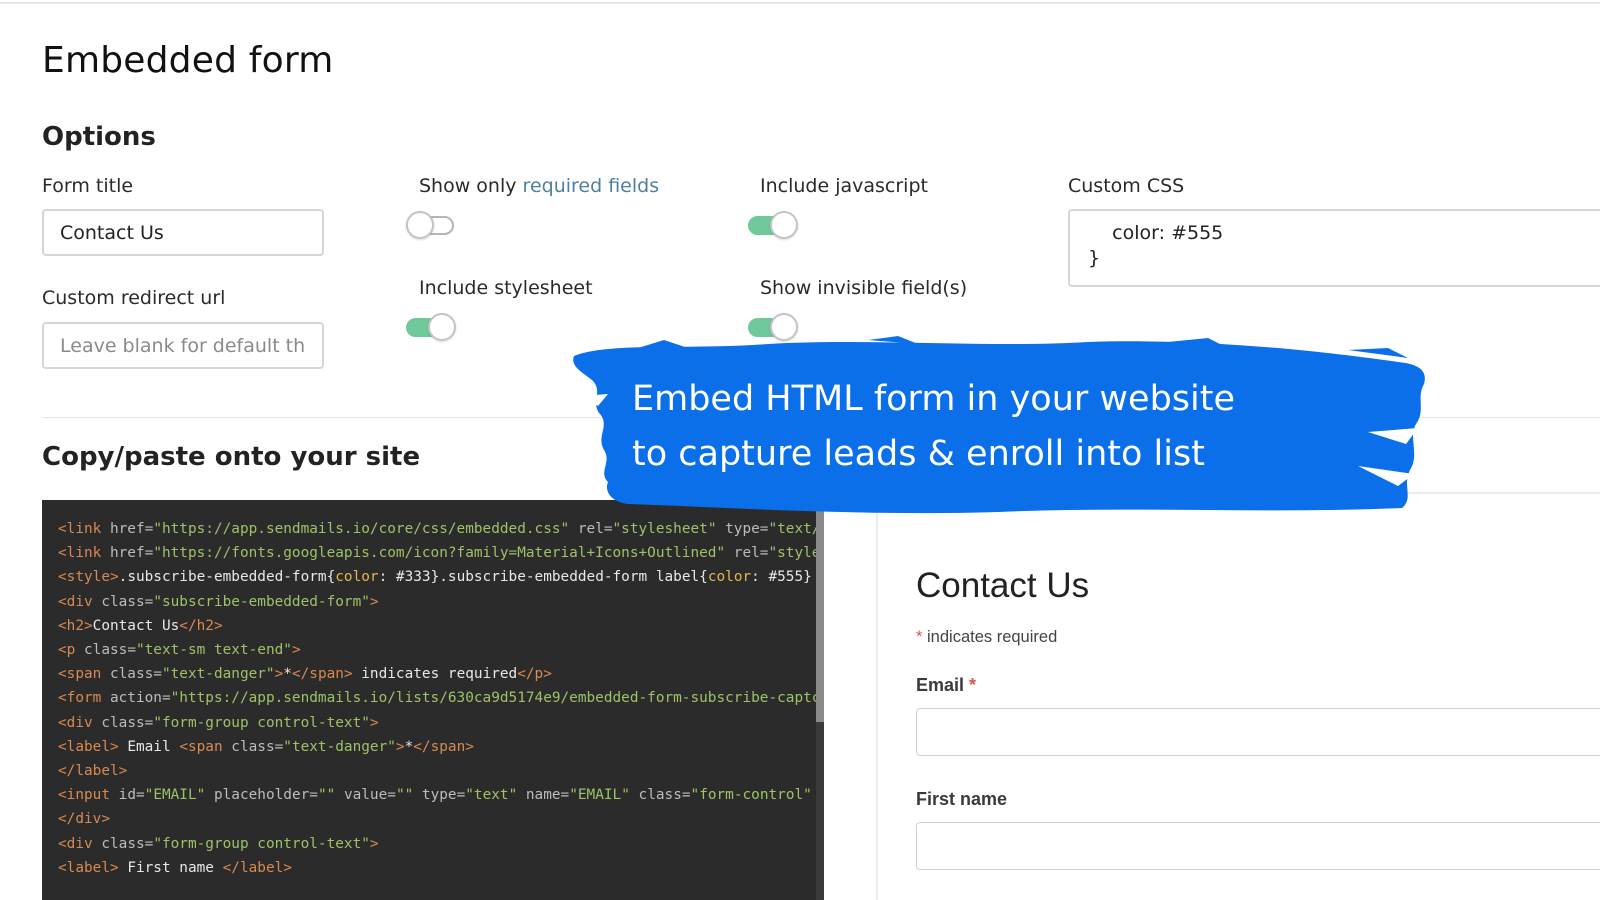 The image size is (1600, 900). What do you see at coordinates (800, 3) in the screenshot?
I see `top-divider` at bounding box center [800, 3].